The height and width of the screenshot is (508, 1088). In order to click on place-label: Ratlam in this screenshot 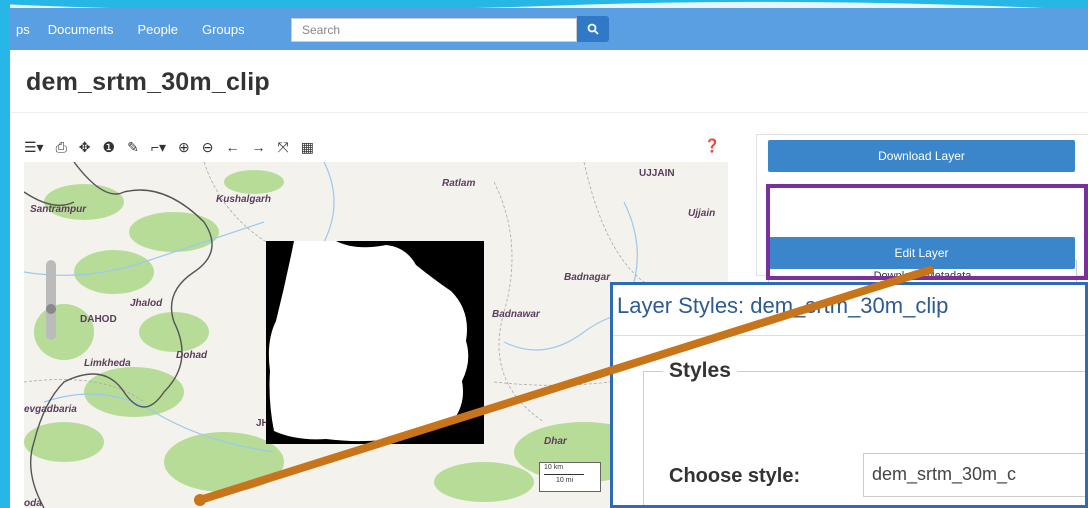, I will do `click(459, 183)`.